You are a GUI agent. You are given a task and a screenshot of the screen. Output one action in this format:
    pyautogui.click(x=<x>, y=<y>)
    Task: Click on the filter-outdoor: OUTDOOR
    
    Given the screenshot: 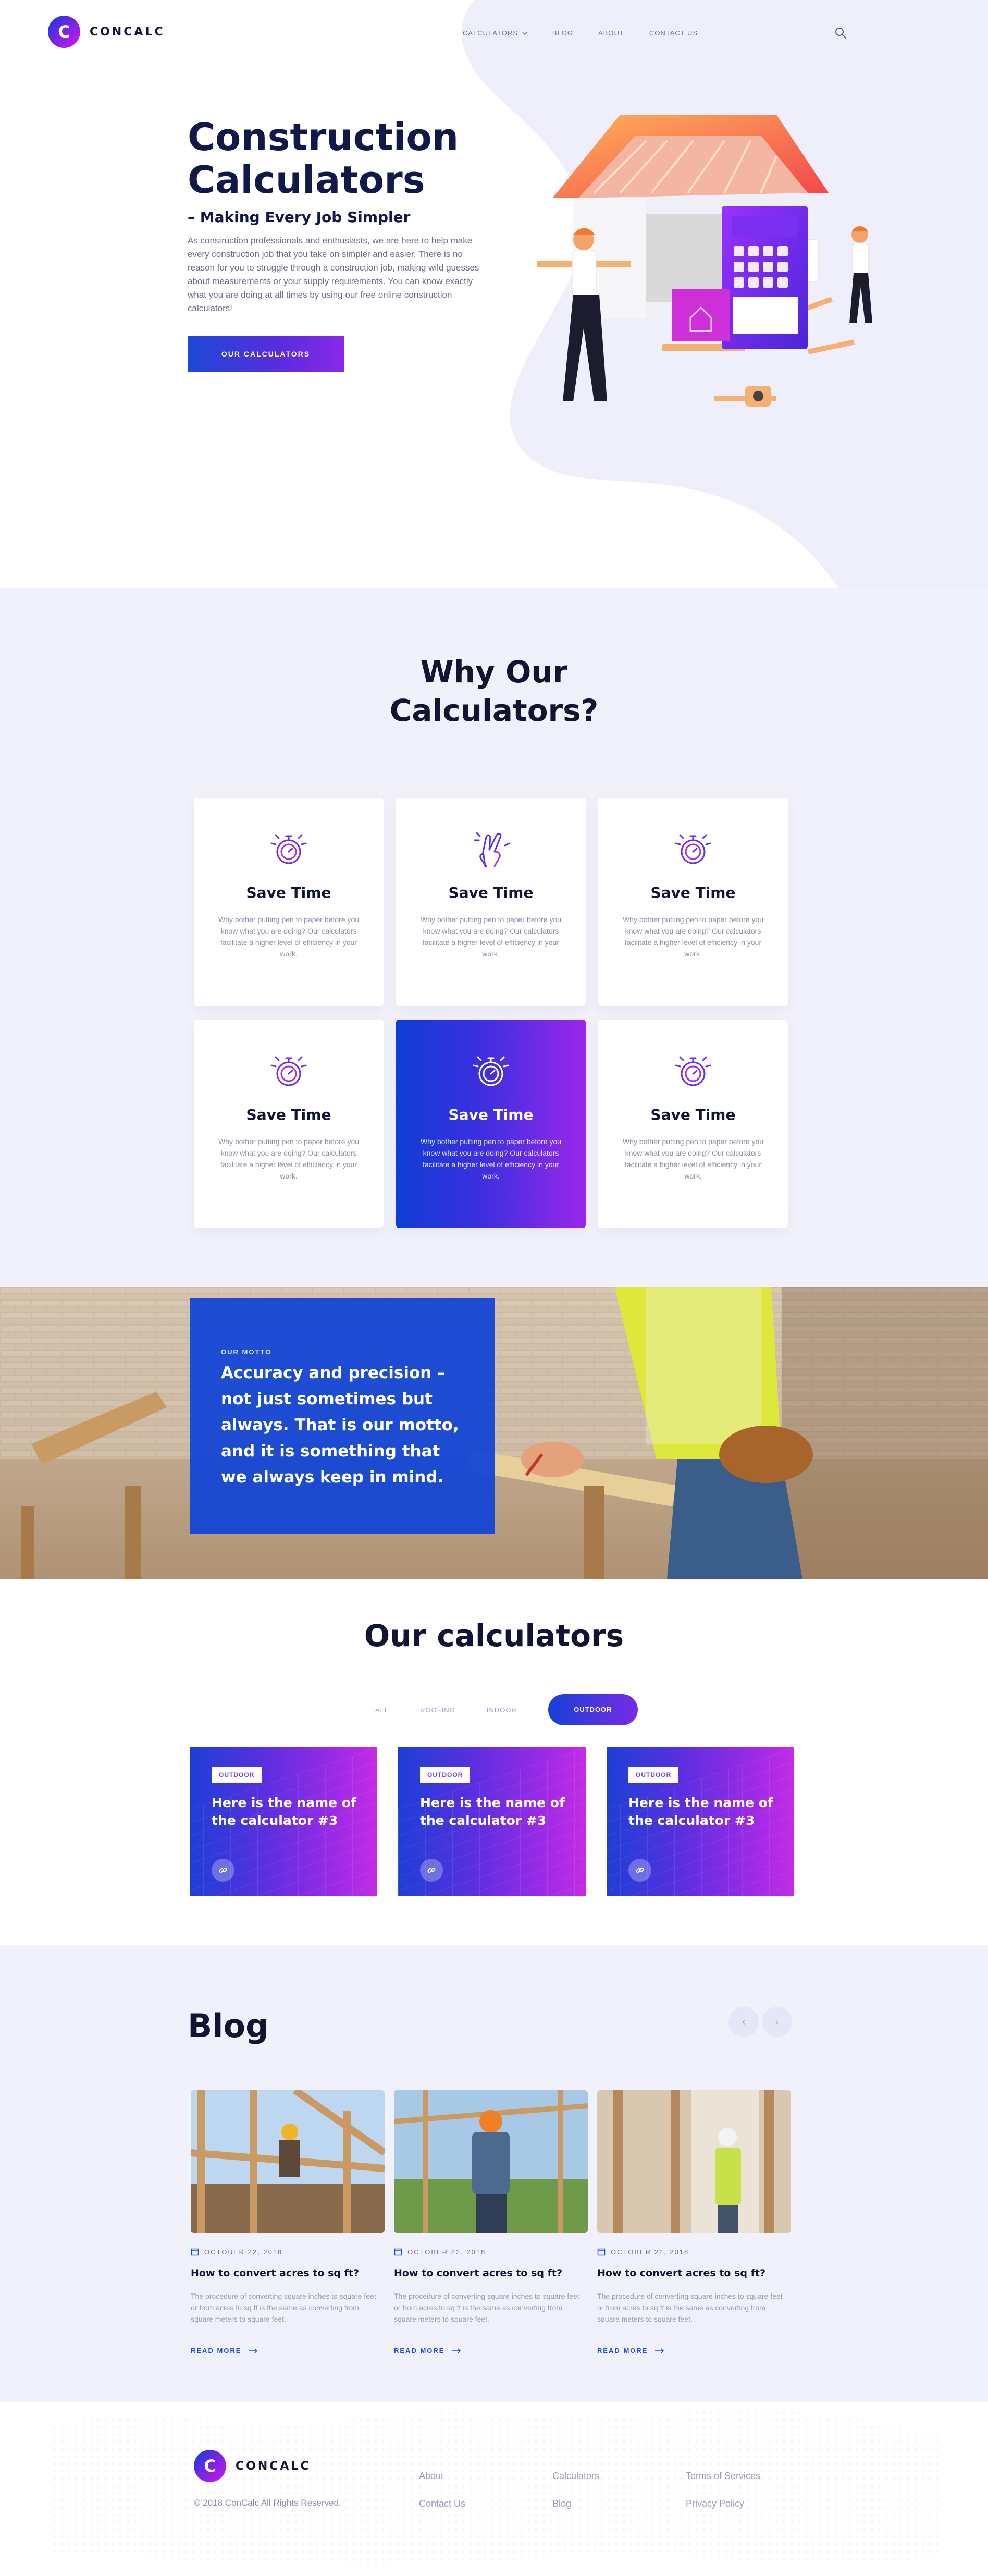 What is the action you would take?
    pyautogui.click(x=593, y=1709)
    